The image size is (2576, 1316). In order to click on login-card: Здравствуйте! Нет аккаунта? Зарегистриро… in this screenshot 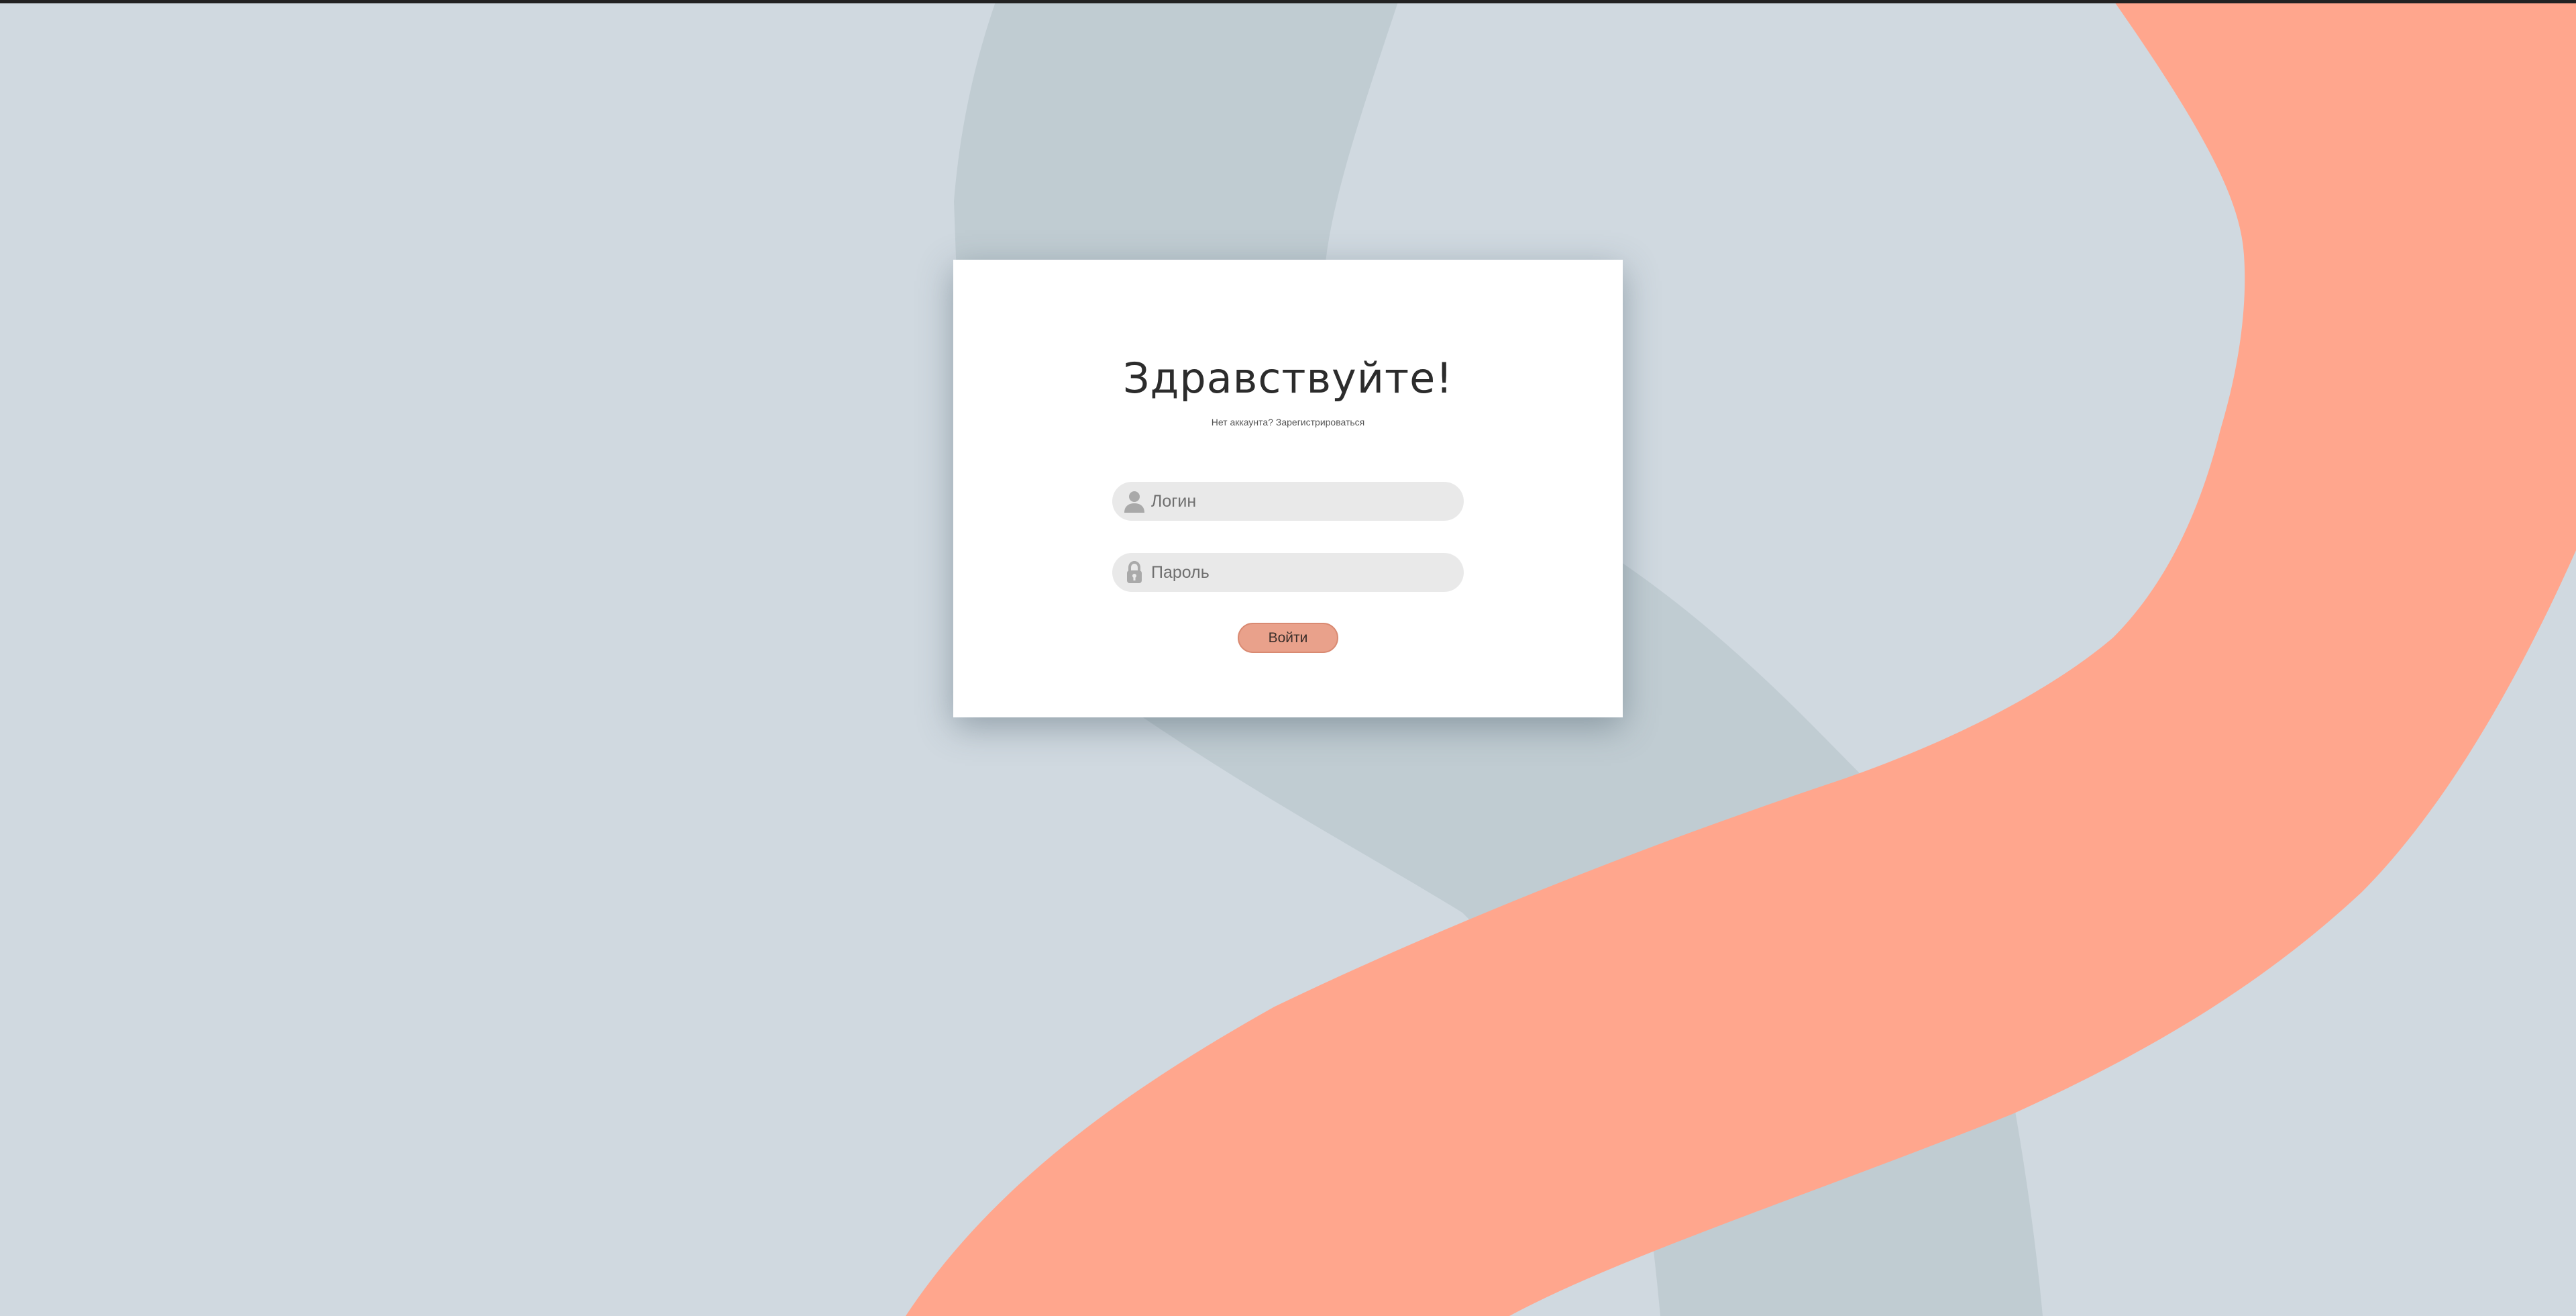, I will do `click(1288, 488)`.